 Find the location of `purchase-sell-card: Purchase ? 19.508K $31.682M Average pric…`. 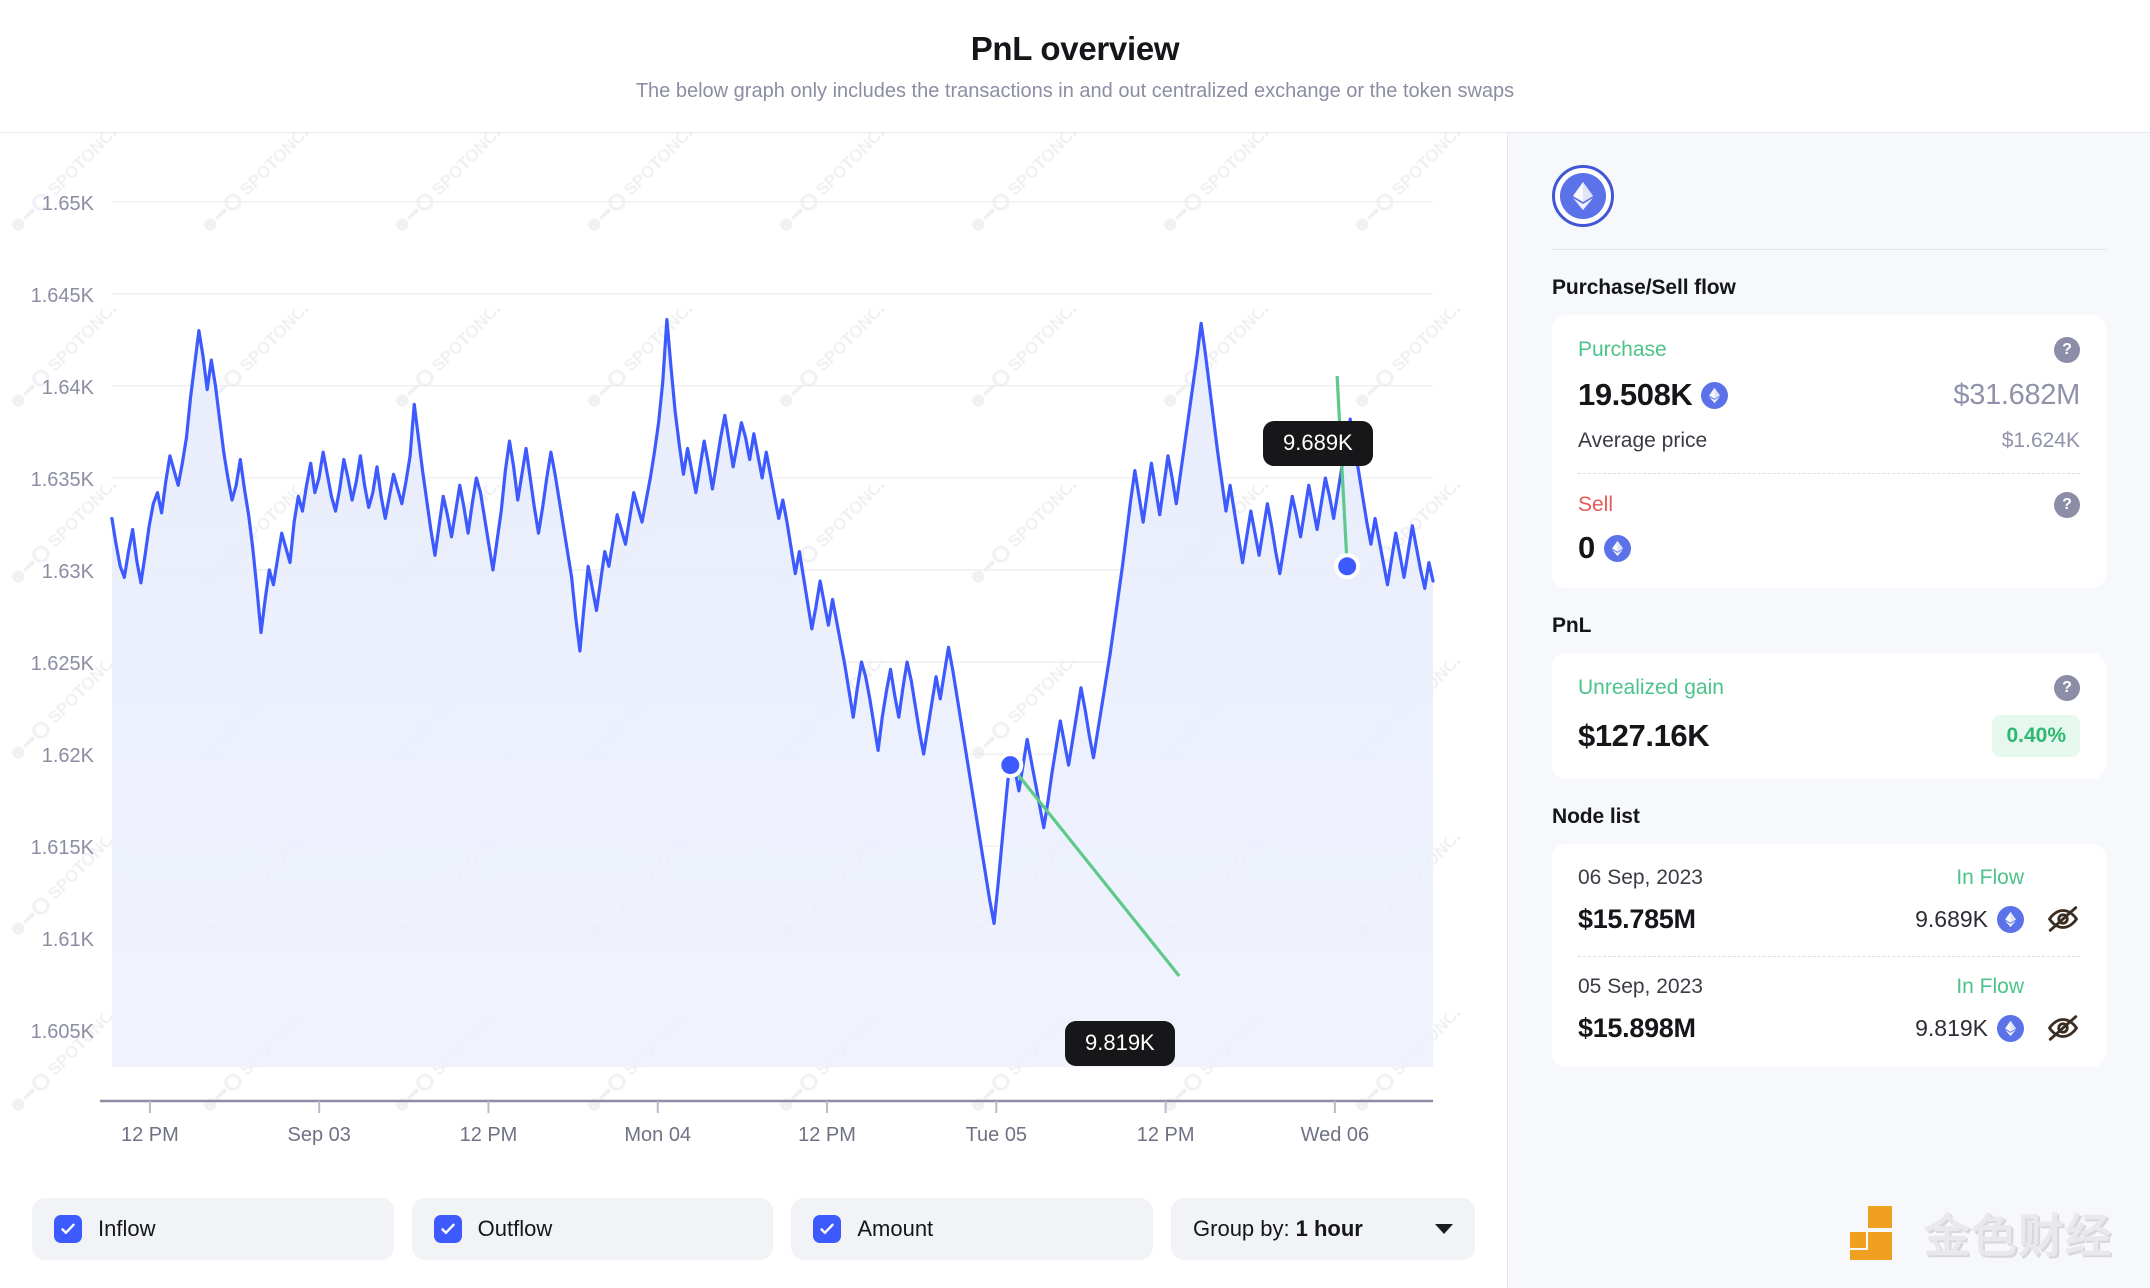

purchase-sell-card: Purchase ? 19.508K $31.682M Average pric… is located at coordinates (1829, 451).